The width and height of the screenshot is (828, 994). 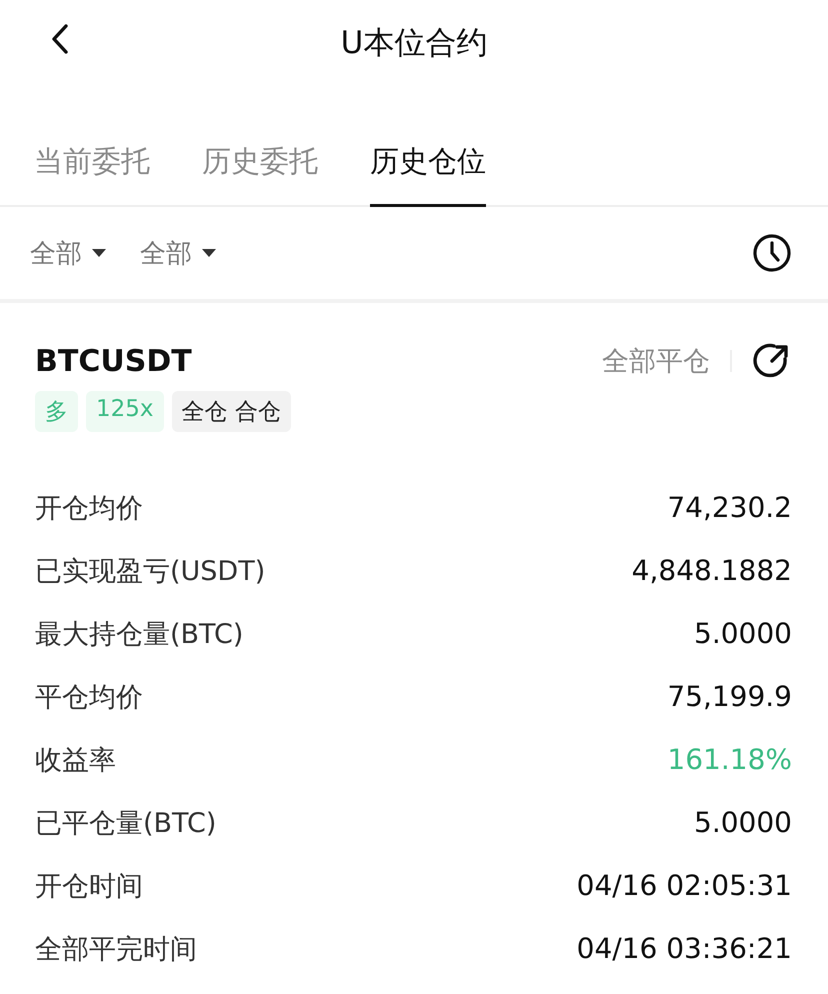 What do you see at coordinates (125, 411) in the screenshot?
I see `tag-label: 125x` at bounding box center [125, 411].